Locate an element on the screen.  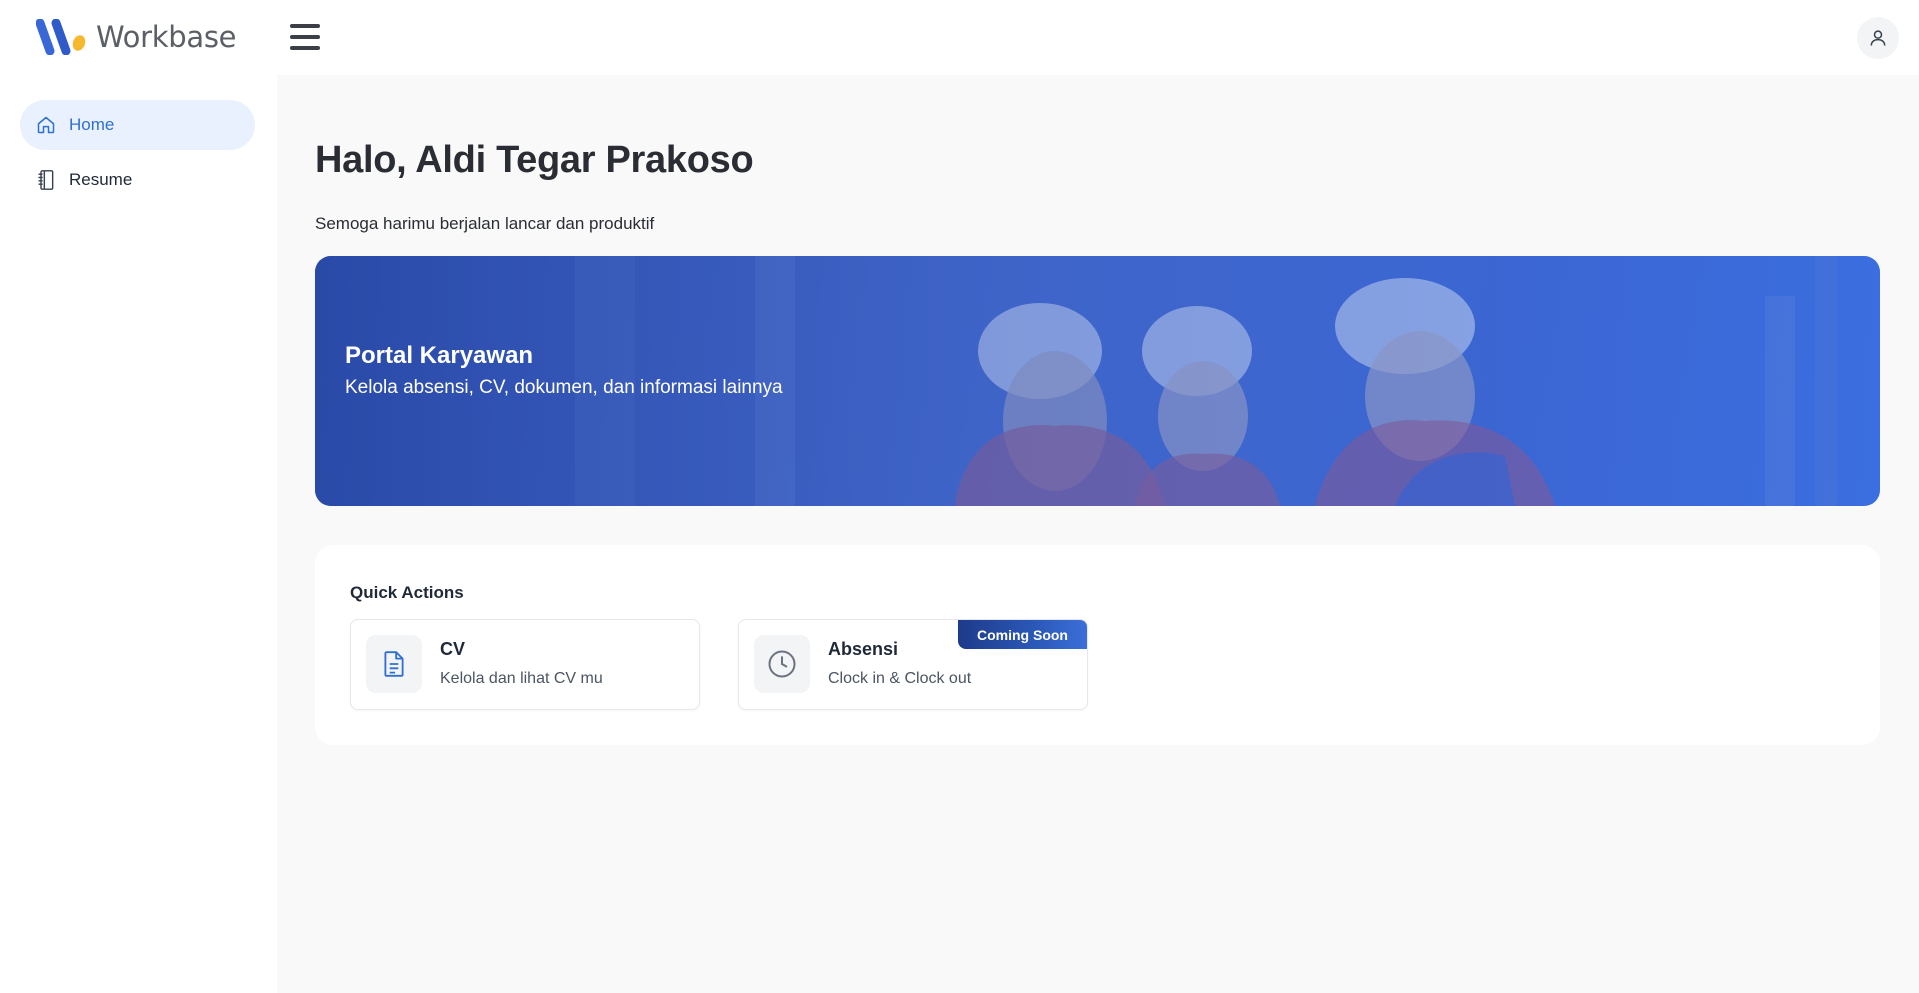
quick-action-cv: CV Kelola dan lihat CV mu is located at coordinates (525, 664).